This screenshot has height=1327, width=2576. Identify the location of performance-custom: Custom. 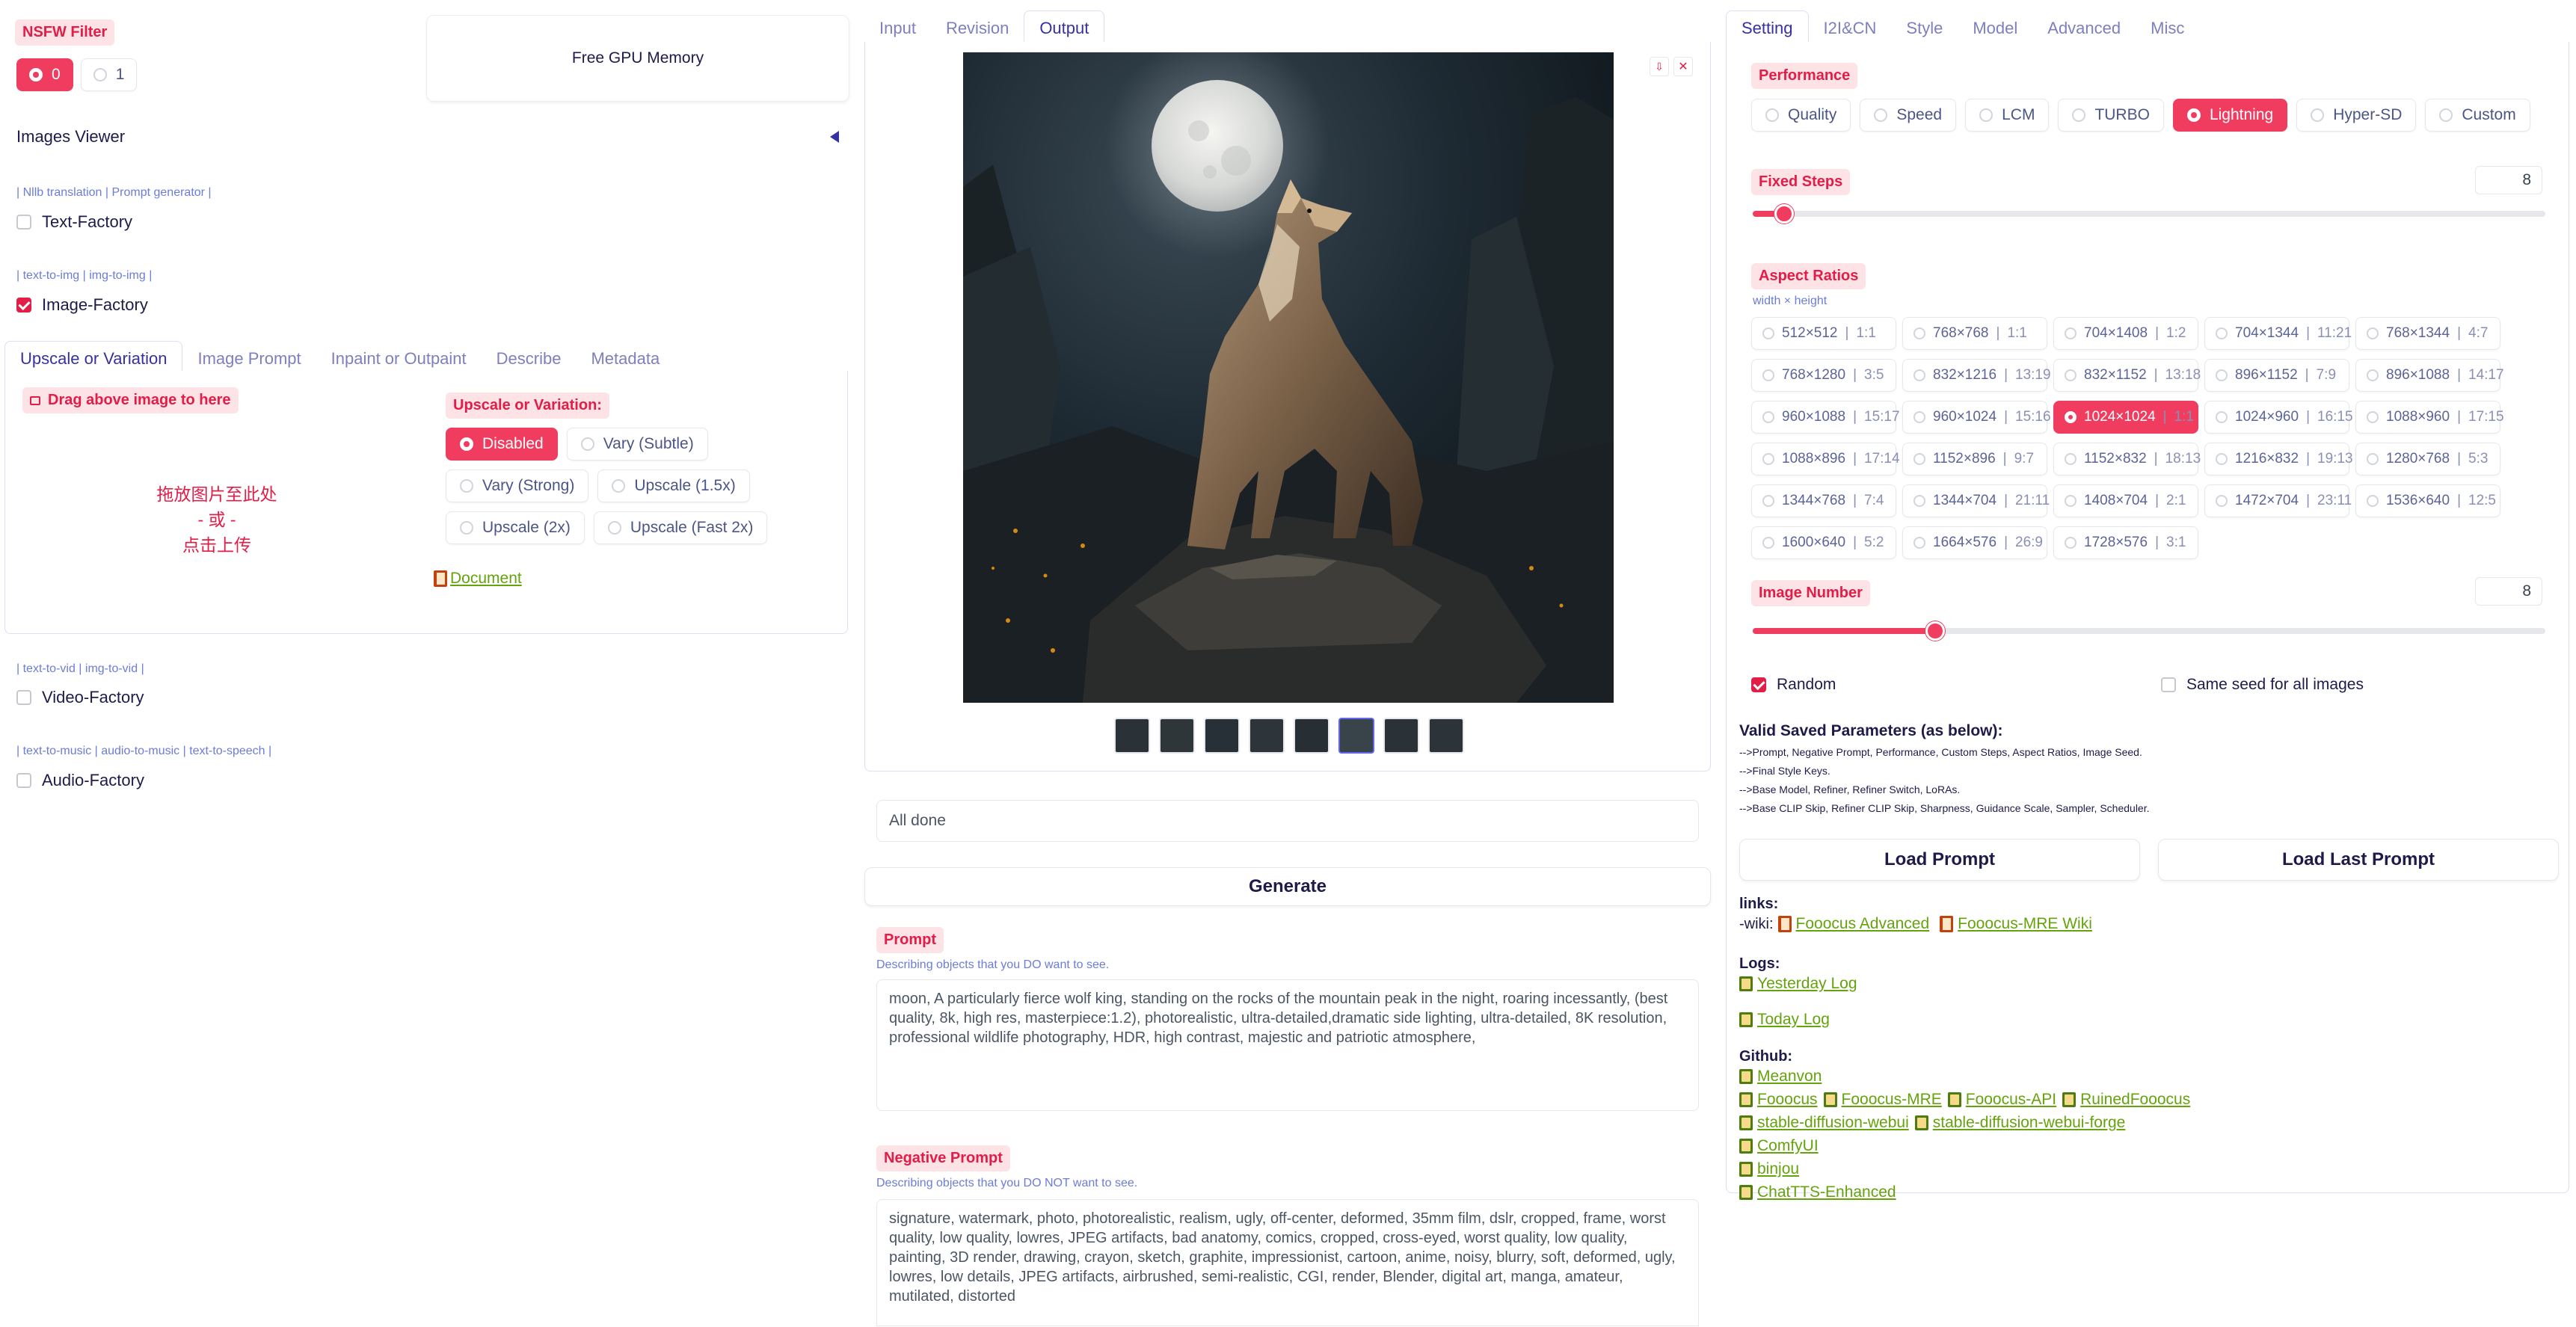
(2477, 115).